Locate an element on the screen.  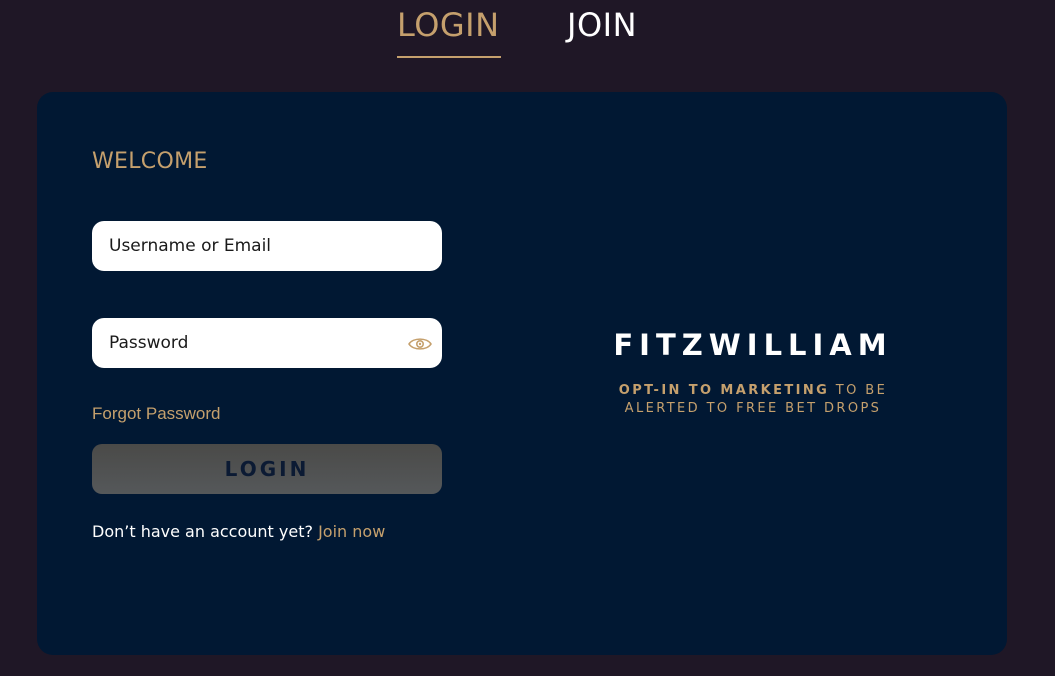
username-input is located at coordinates (245, 246).